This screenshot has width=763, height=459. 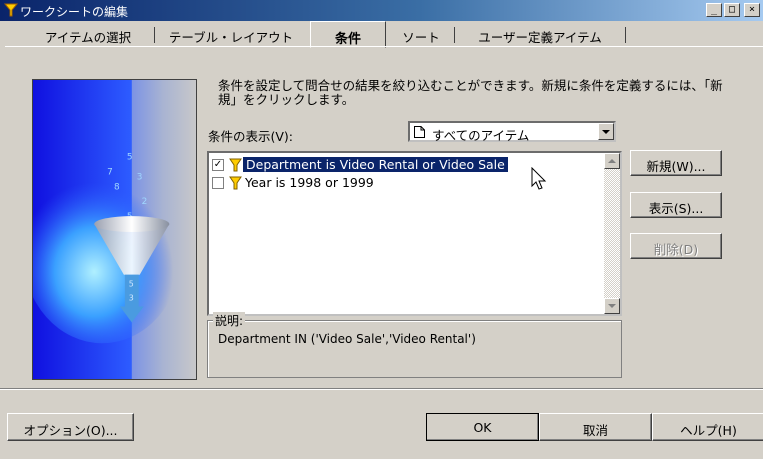 What do you see at coordinates (606, 131) in the screenshot?
I see `dropdown-arrow-icon` at bounding box center [606, 131].